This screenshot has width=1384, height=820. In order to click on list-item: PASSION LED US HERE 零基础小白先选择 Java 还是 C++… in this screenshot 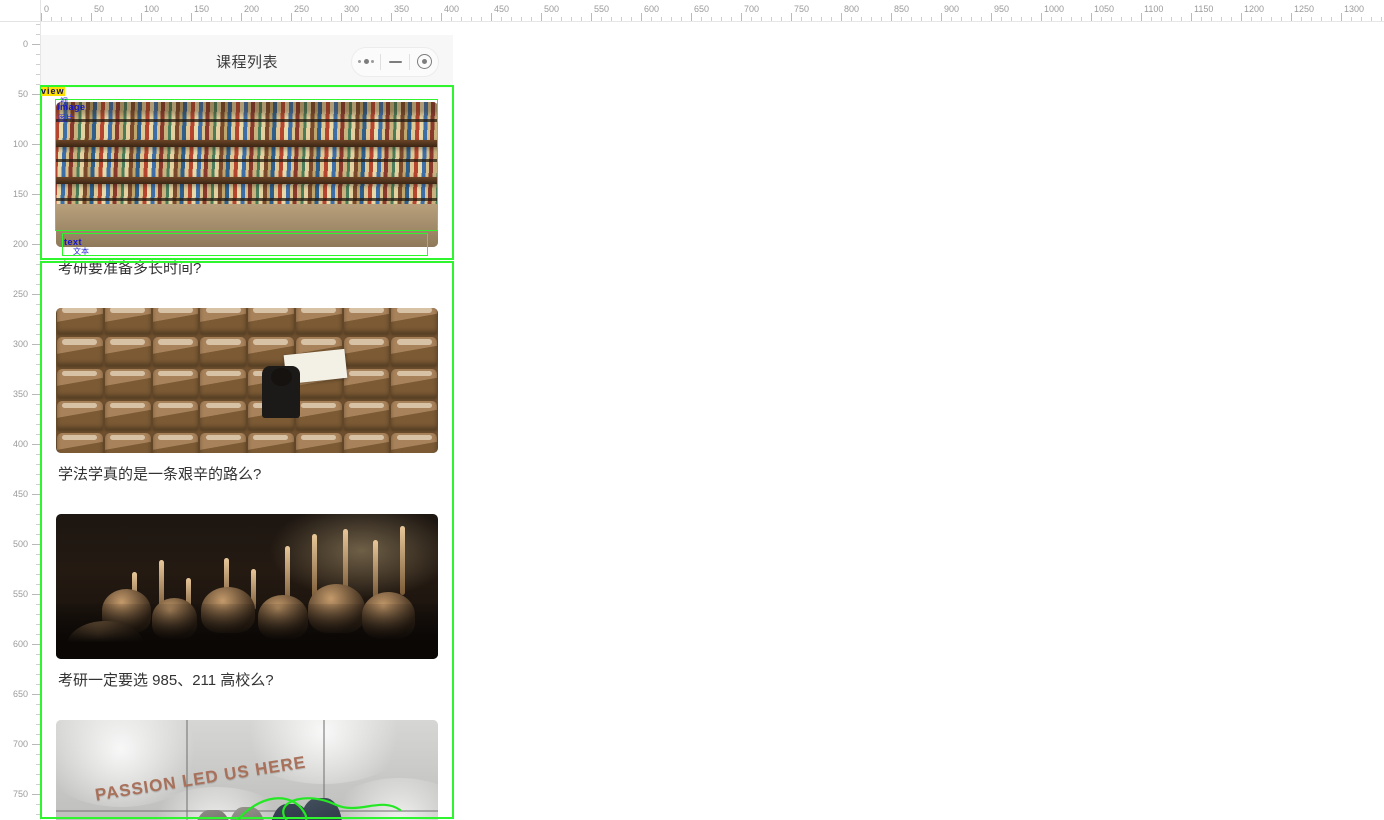, I will do `click(247, 763)`.